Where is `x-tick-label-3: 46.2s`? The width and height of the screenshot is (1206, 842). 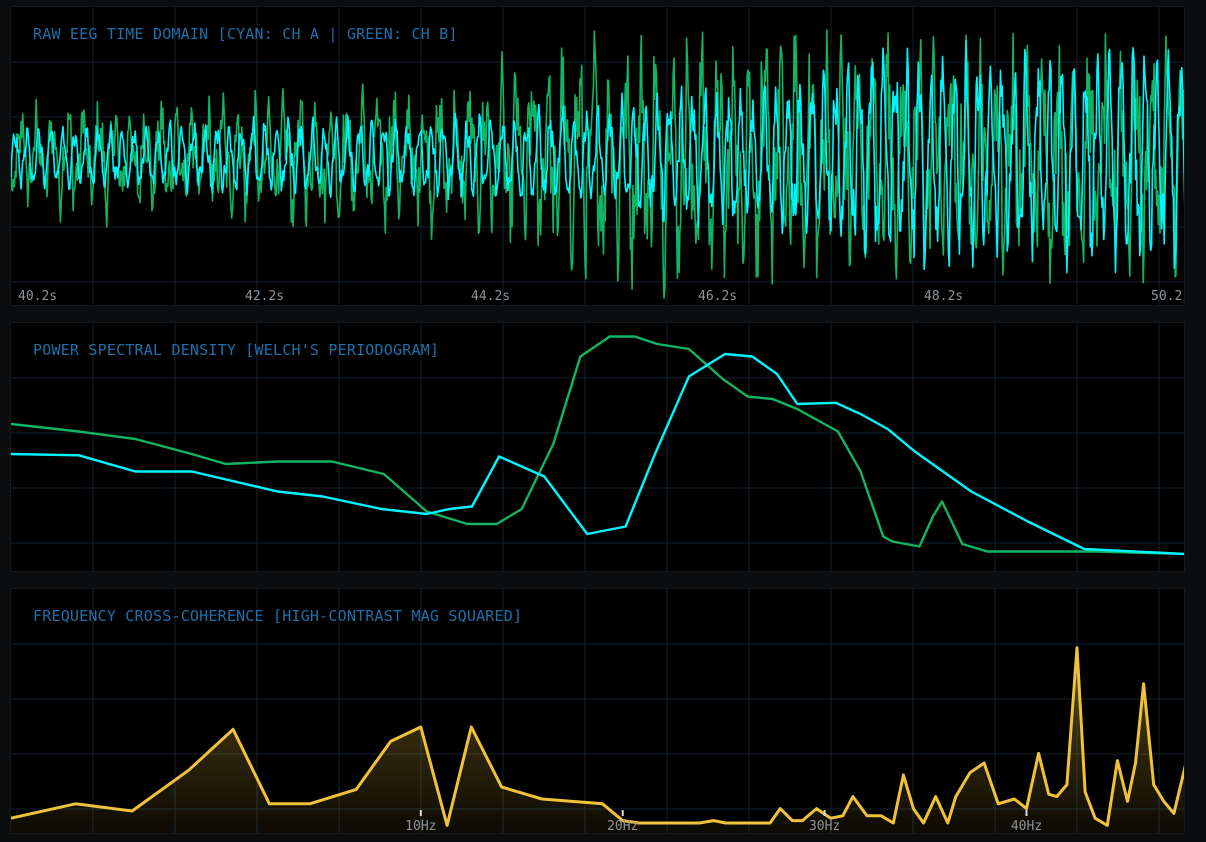 x-tick-label-3: 46.2s is located at coordinates (717, 296).